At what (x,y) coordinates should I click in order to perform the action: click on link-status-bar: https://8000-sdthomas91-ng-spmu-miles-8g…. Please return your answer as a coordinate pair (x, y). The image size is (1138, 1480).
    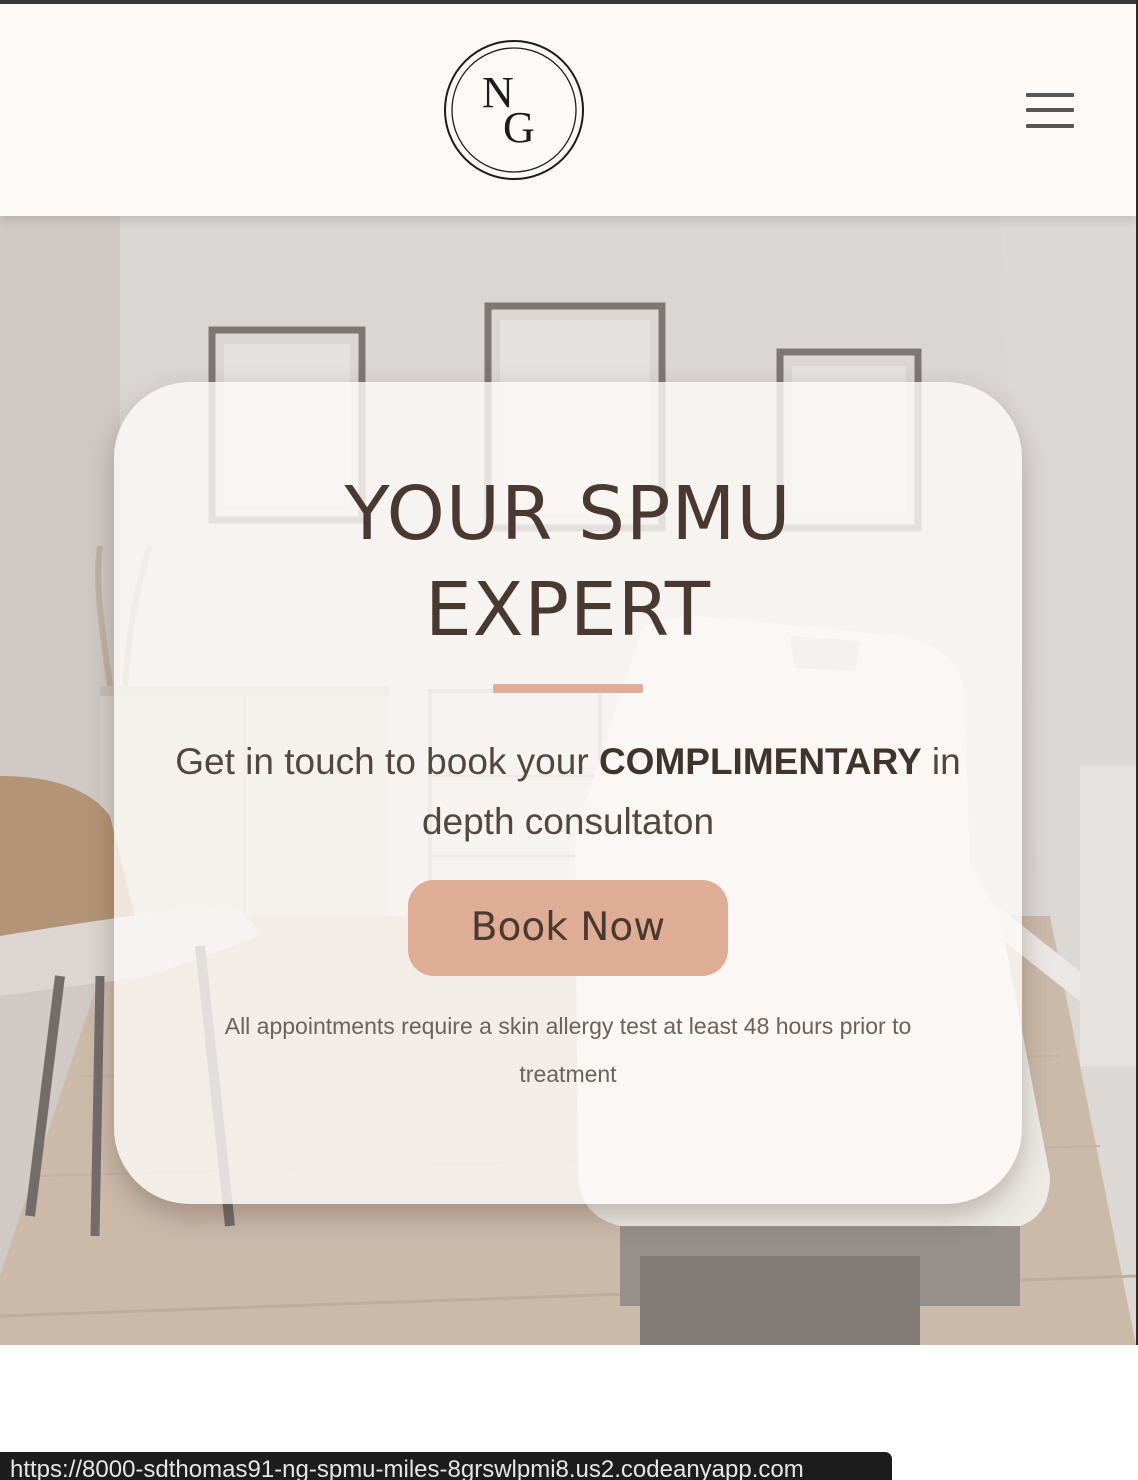
    Looking at the image, I should click on (446, 1466).